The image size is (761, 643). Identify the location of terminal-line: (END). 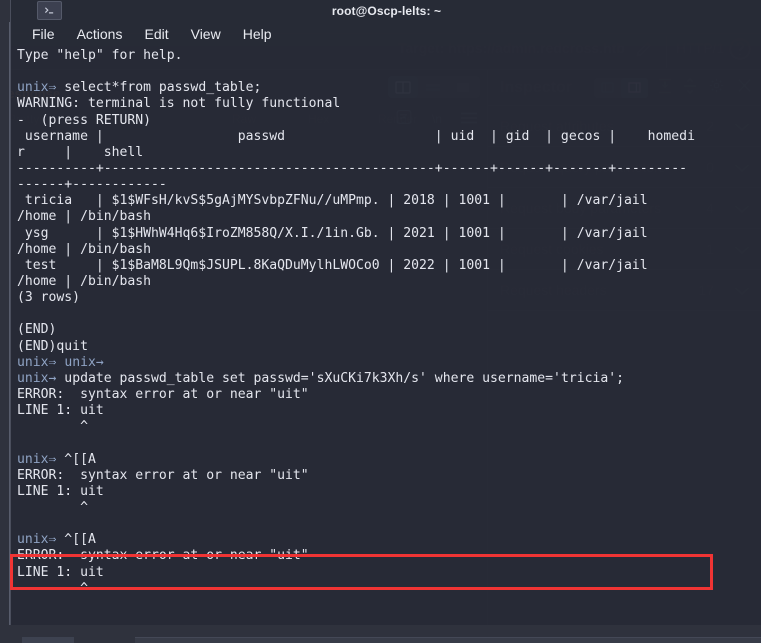
(37, 330).